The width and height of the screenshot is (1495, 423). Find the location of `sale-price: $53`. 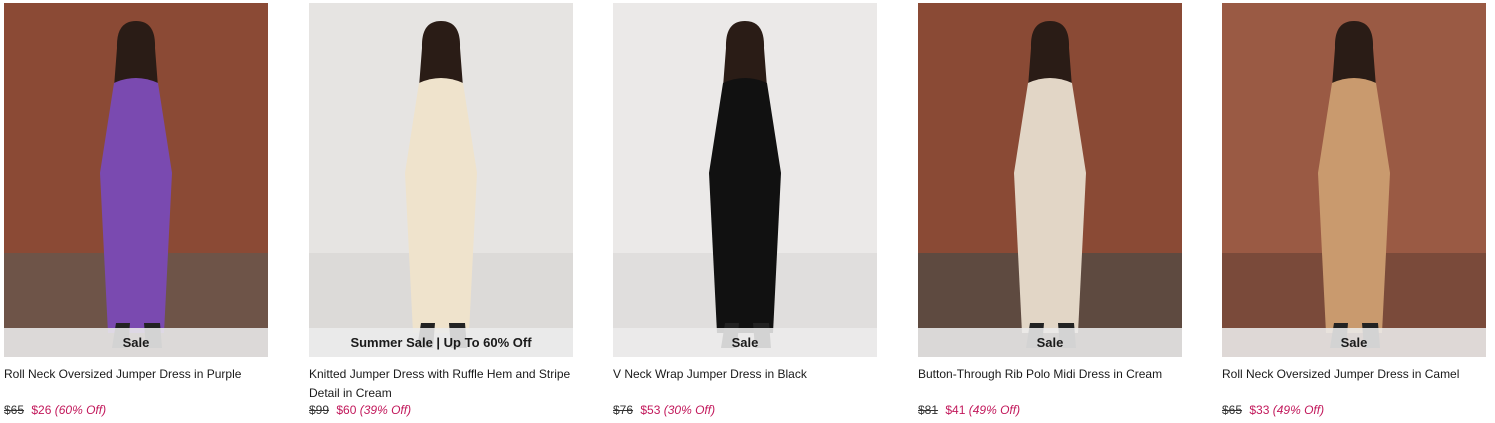

sale-price: $53 is located at coordinates (650, 410).